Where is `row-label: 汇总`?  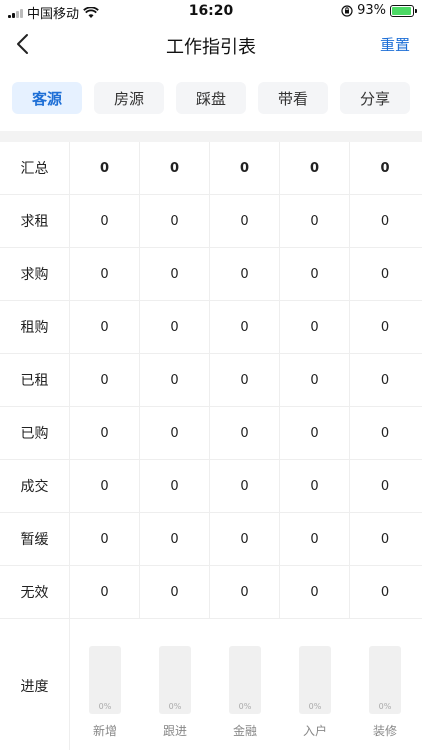
row-label: 汇总 is located at coordinates (35, 168).